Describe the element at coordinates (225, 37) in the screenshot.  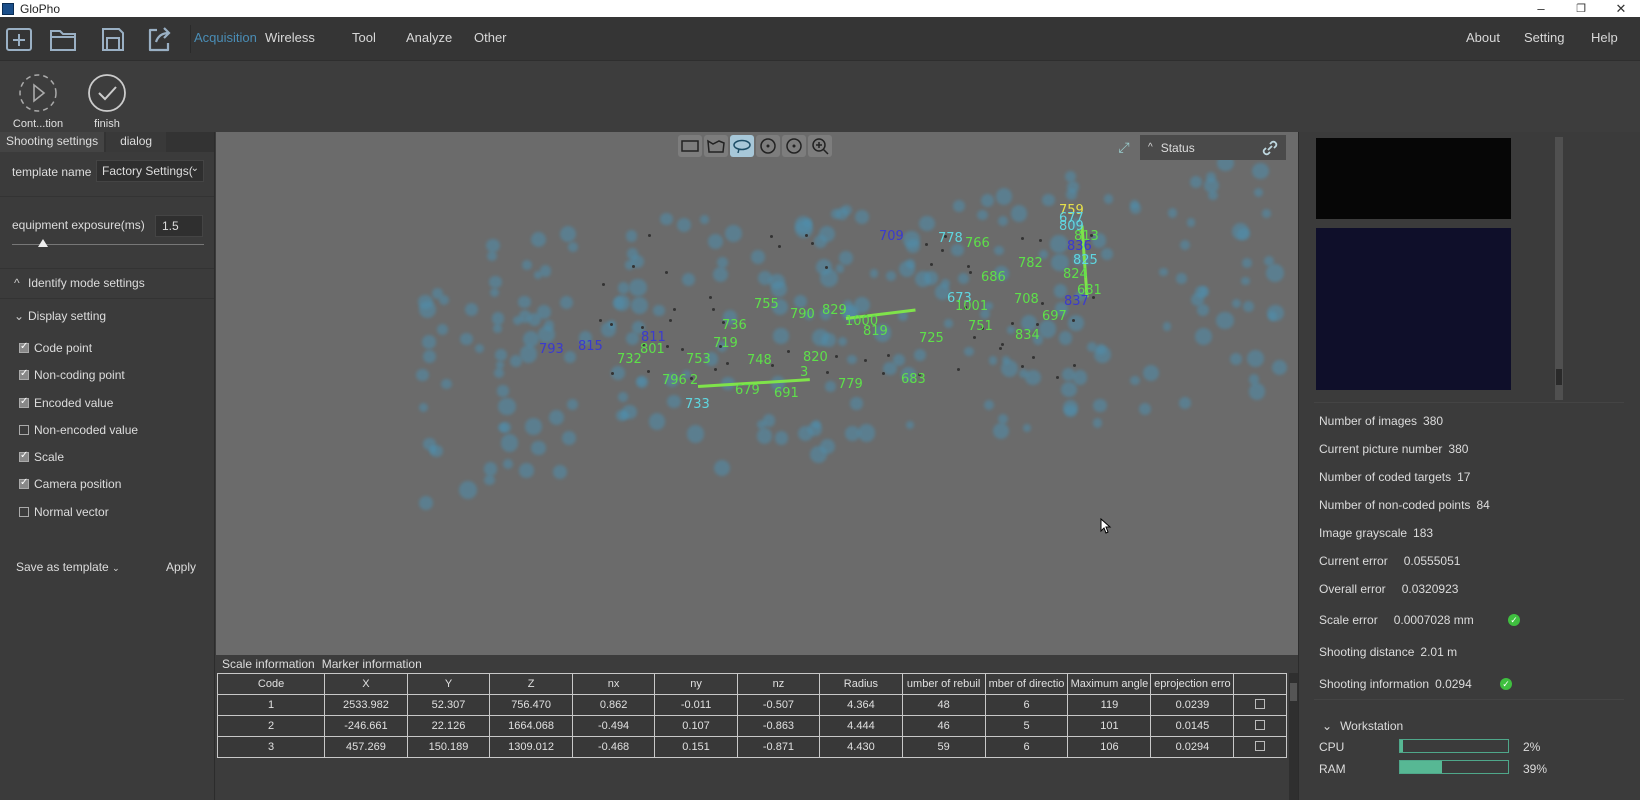
I see `menu-acquisition: Acquisition` at that location.